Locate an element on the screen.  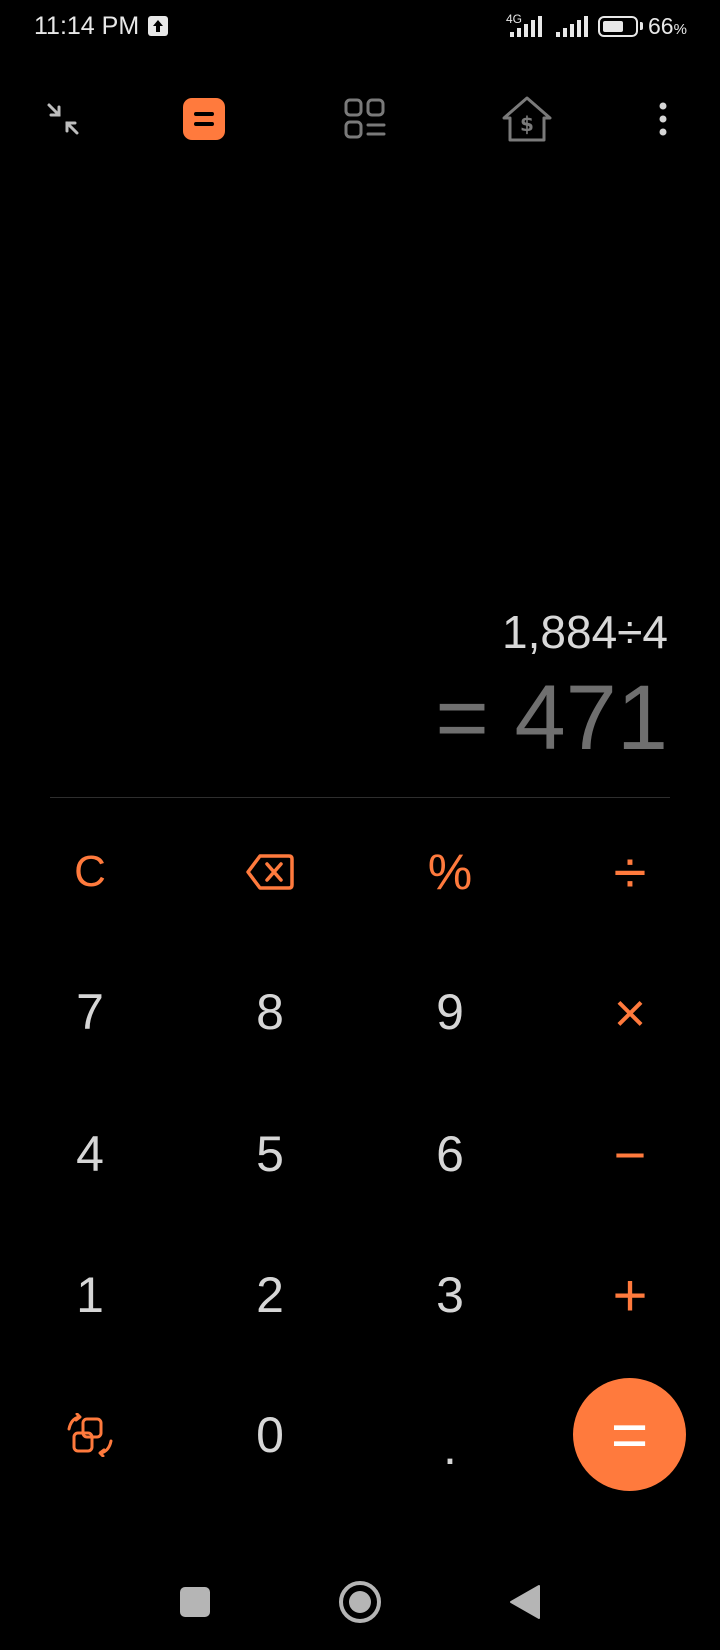
toolbar: $ is located at coordinates (360, 119).